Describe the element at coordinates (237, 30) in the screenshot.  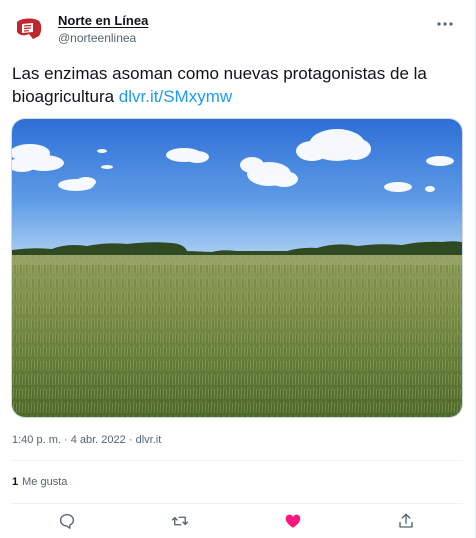
I see `tweet-header: Norte en Línea @norteenlinea` at that location.